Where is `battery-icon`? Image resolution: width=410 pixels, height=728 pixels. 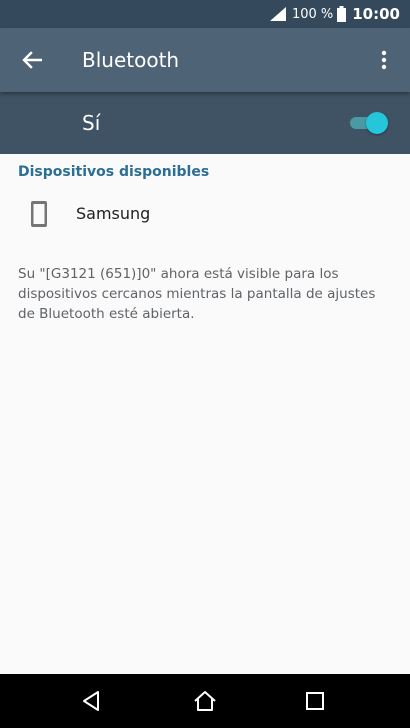 battery-icon is located at coordinates (342, 14).